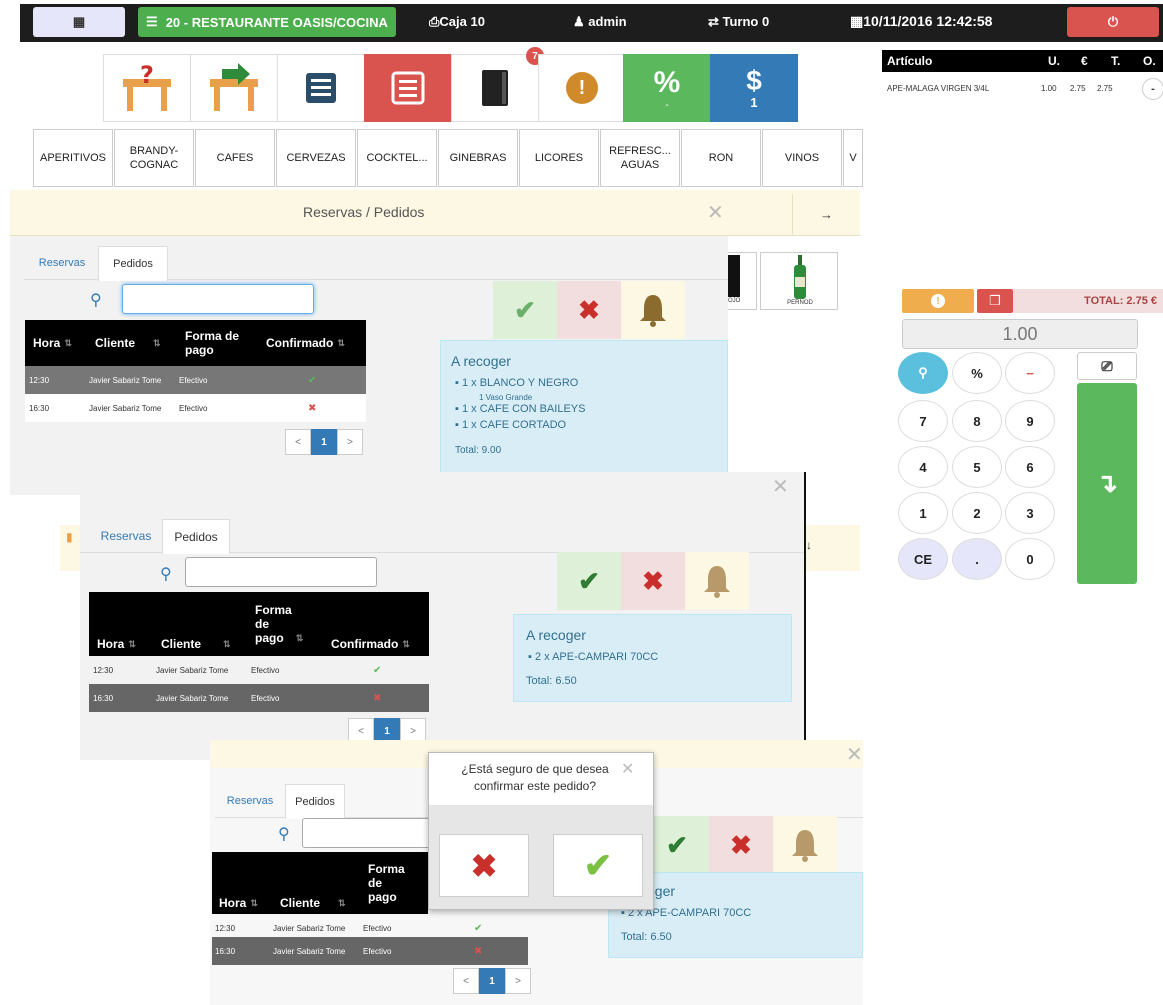 This screenshot has height=1005, width=1163. What do you see at coordinates (977, 421) in the screenshot?
I see `key-8: 8` at bounding box center [977, 421].